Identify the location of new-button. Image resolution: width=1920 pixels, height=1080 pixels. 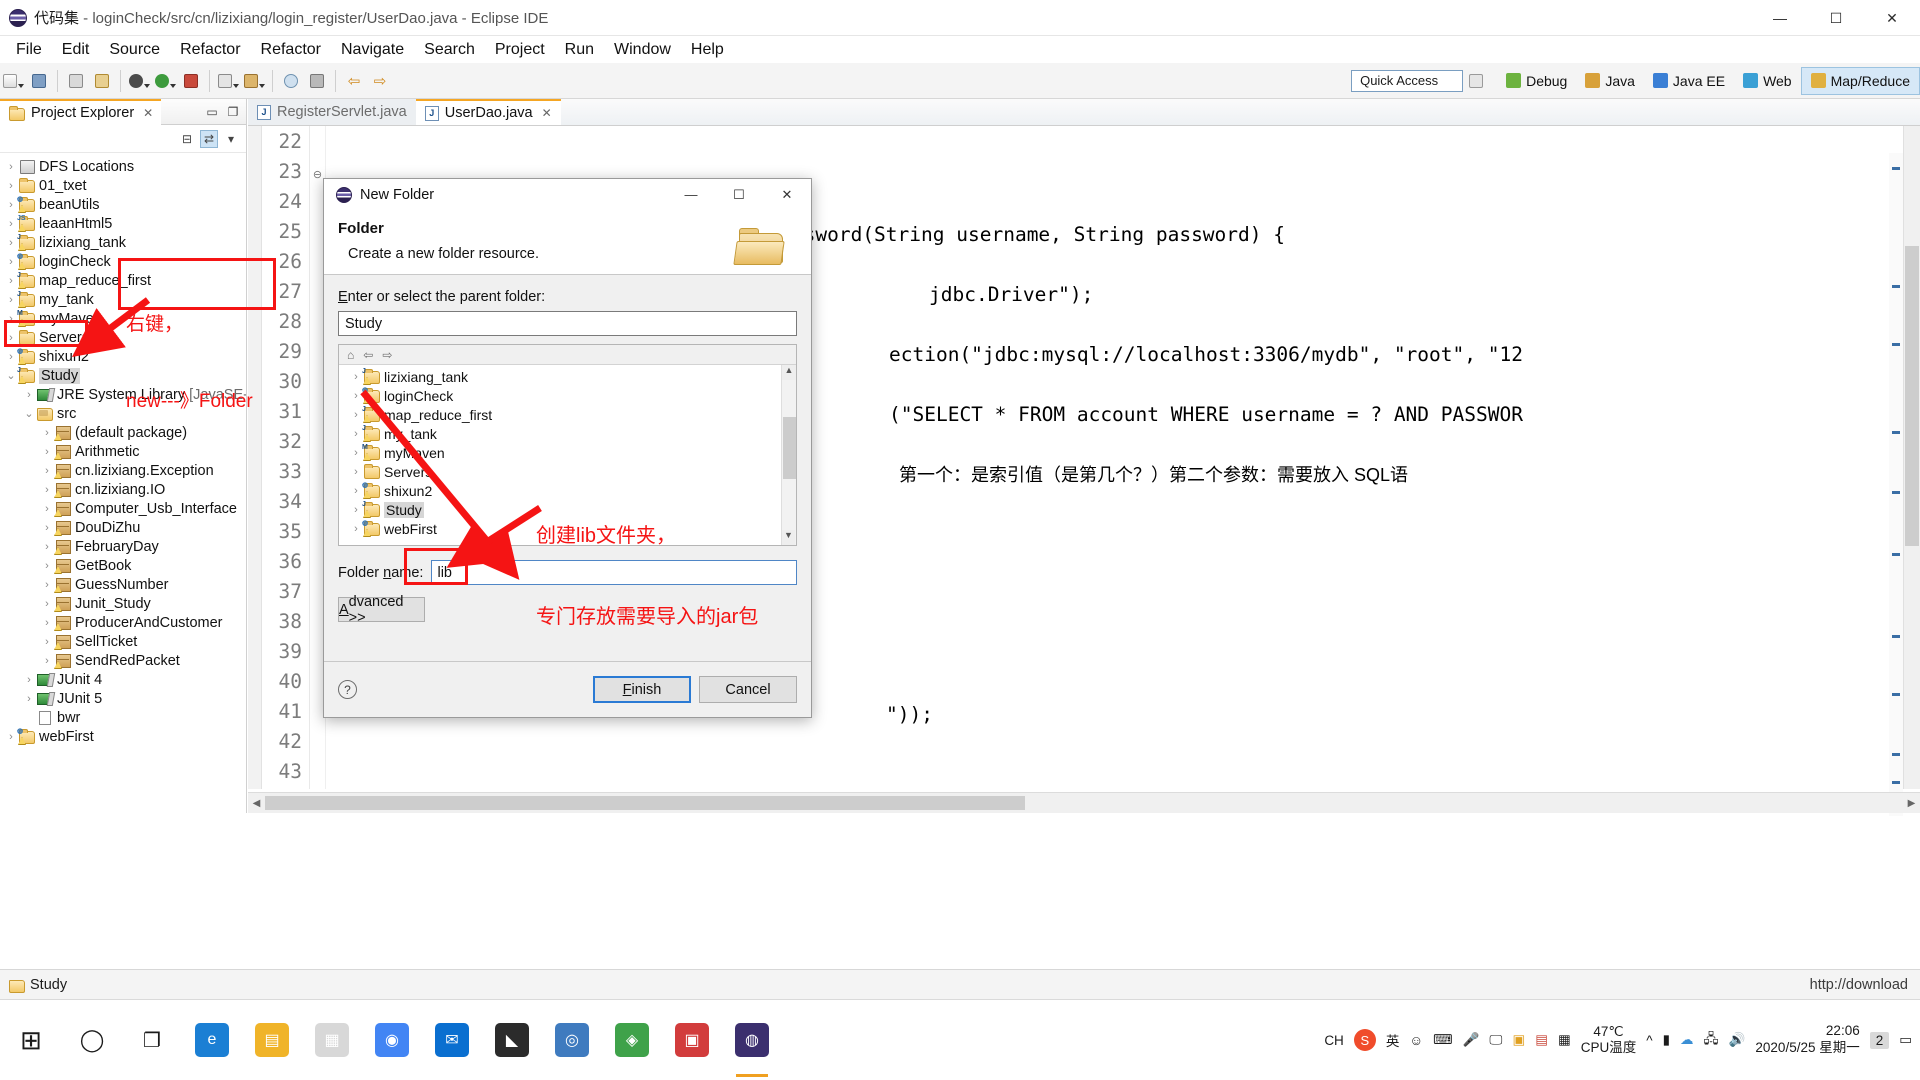
(13, 81).